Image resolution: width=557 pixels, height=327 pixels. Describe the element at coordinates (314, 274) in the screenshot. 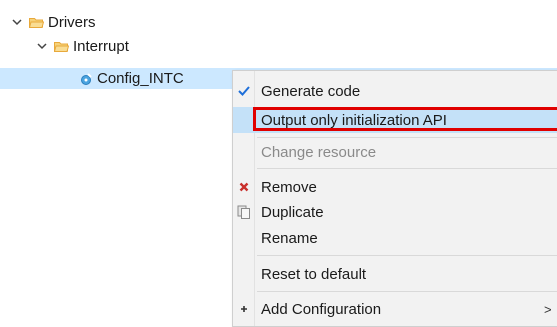

I see `menu-item-label: Reset to default` at that location.